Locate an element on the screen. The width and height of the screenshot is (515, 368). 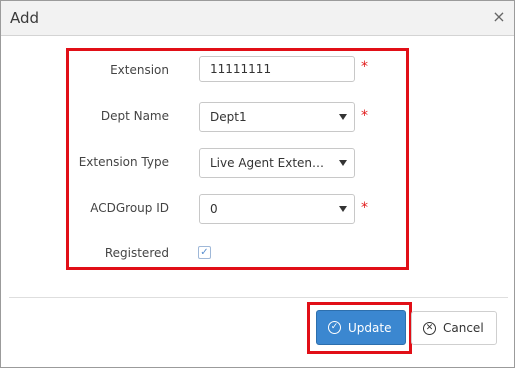
acd-group-id-label: ACDGroup ID is located at coordinates (129, 208).